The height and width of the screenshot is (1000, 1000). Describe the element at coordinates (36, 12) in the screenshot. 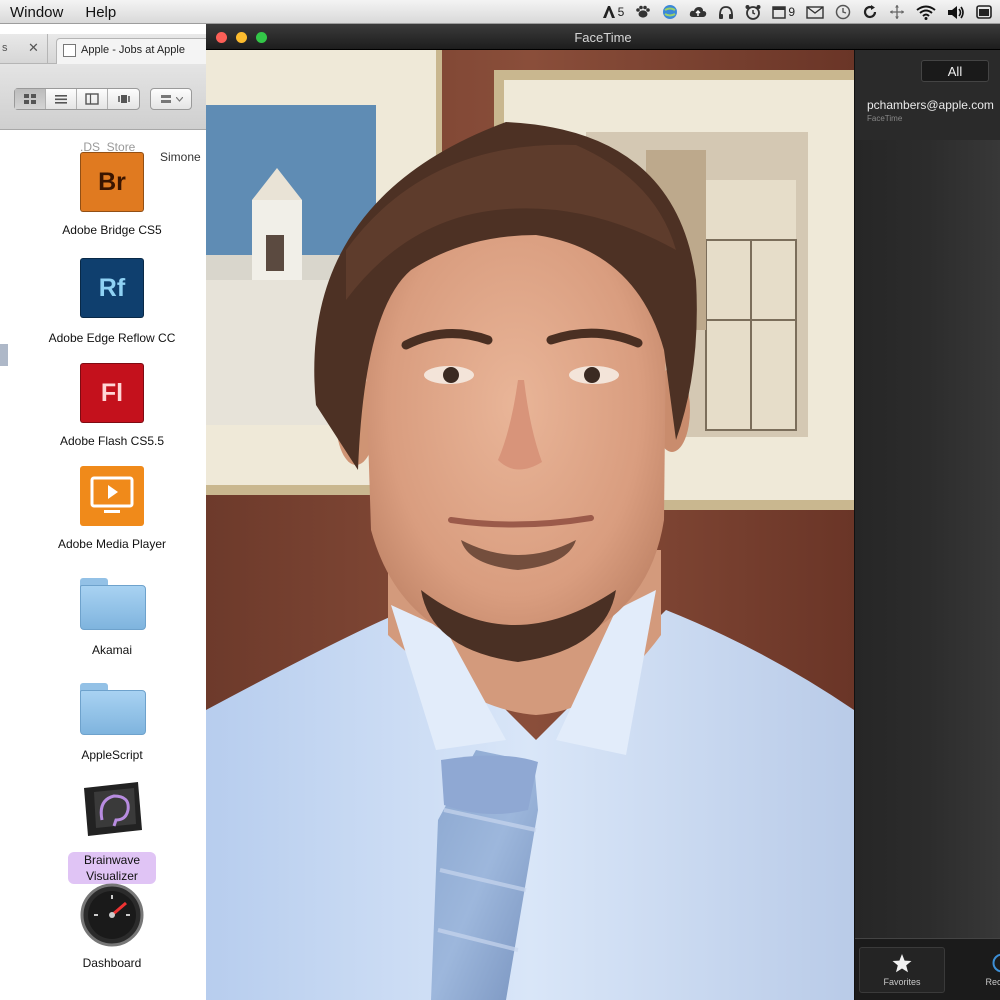

I see `menu-window: Window` at that location.